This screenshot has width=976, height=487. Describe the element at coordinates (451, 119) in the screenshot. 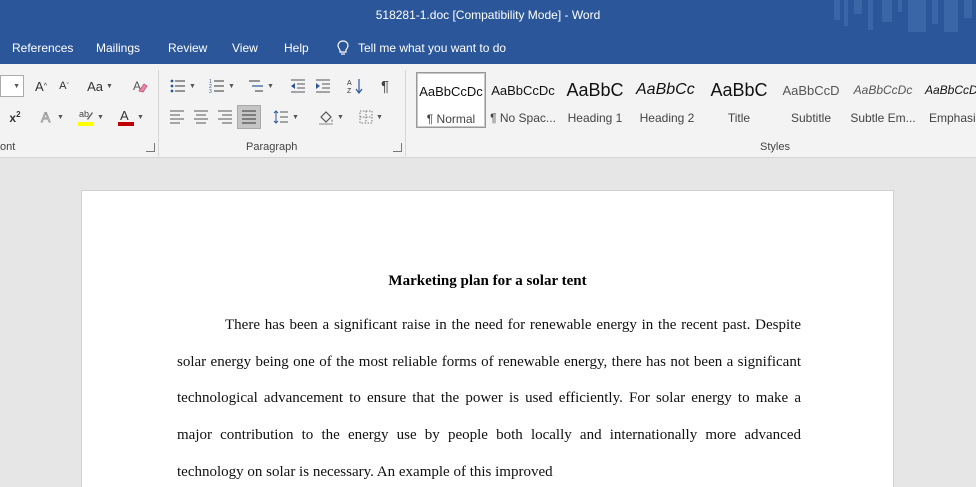

I see `style-name: ¶ Normal` at that location.